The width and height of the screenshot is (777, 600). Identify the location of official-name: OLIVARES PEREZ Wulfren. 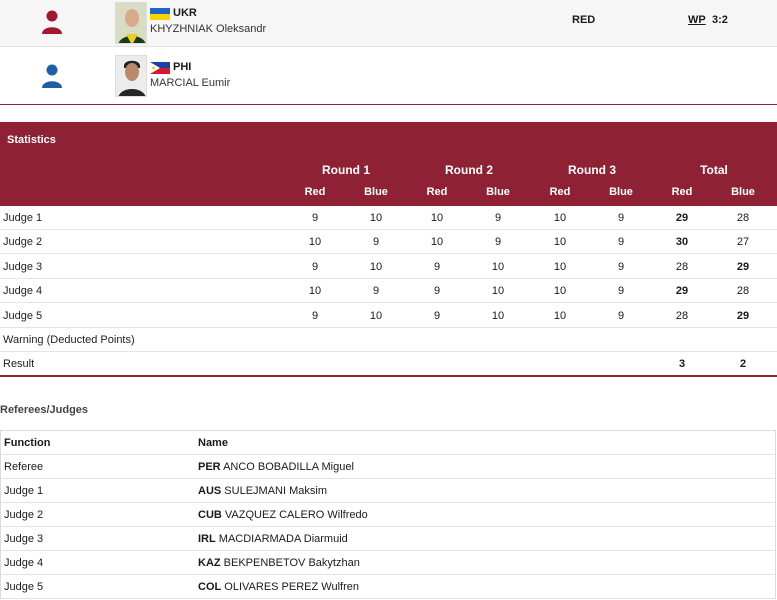
(291, 587).